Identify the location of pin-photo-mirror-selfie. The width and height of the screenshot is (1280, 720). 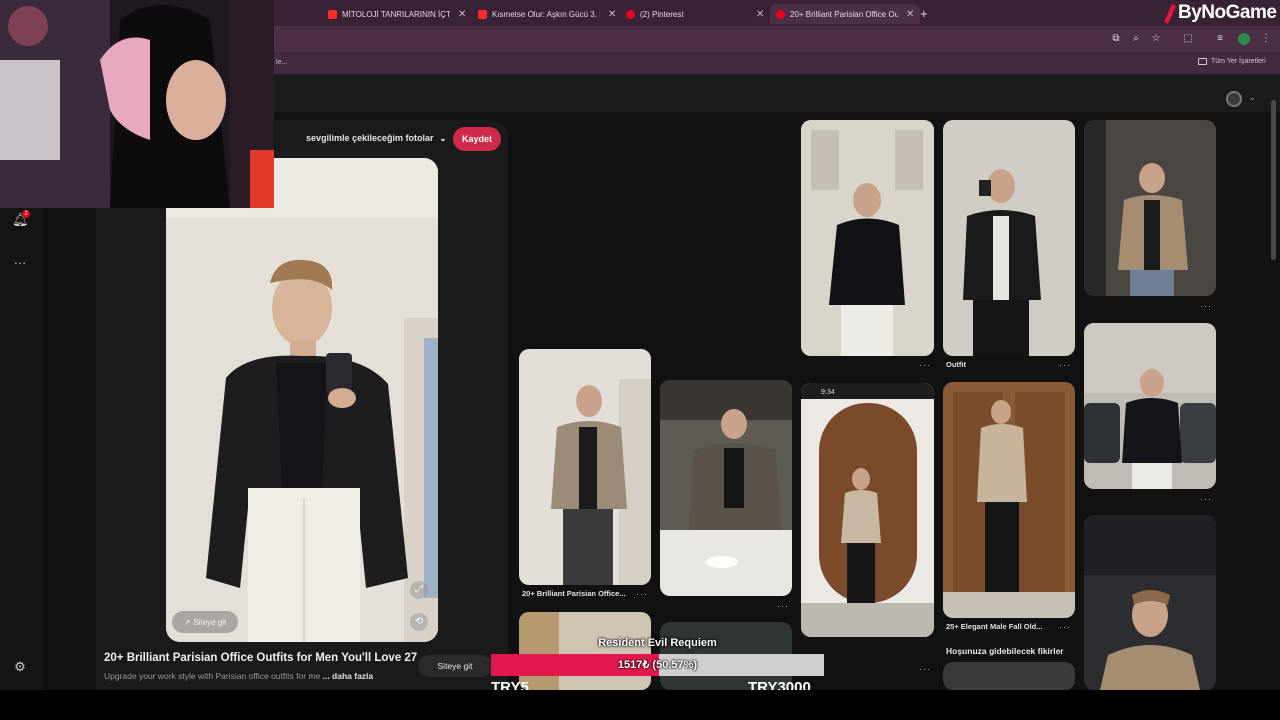
(1009, 238).